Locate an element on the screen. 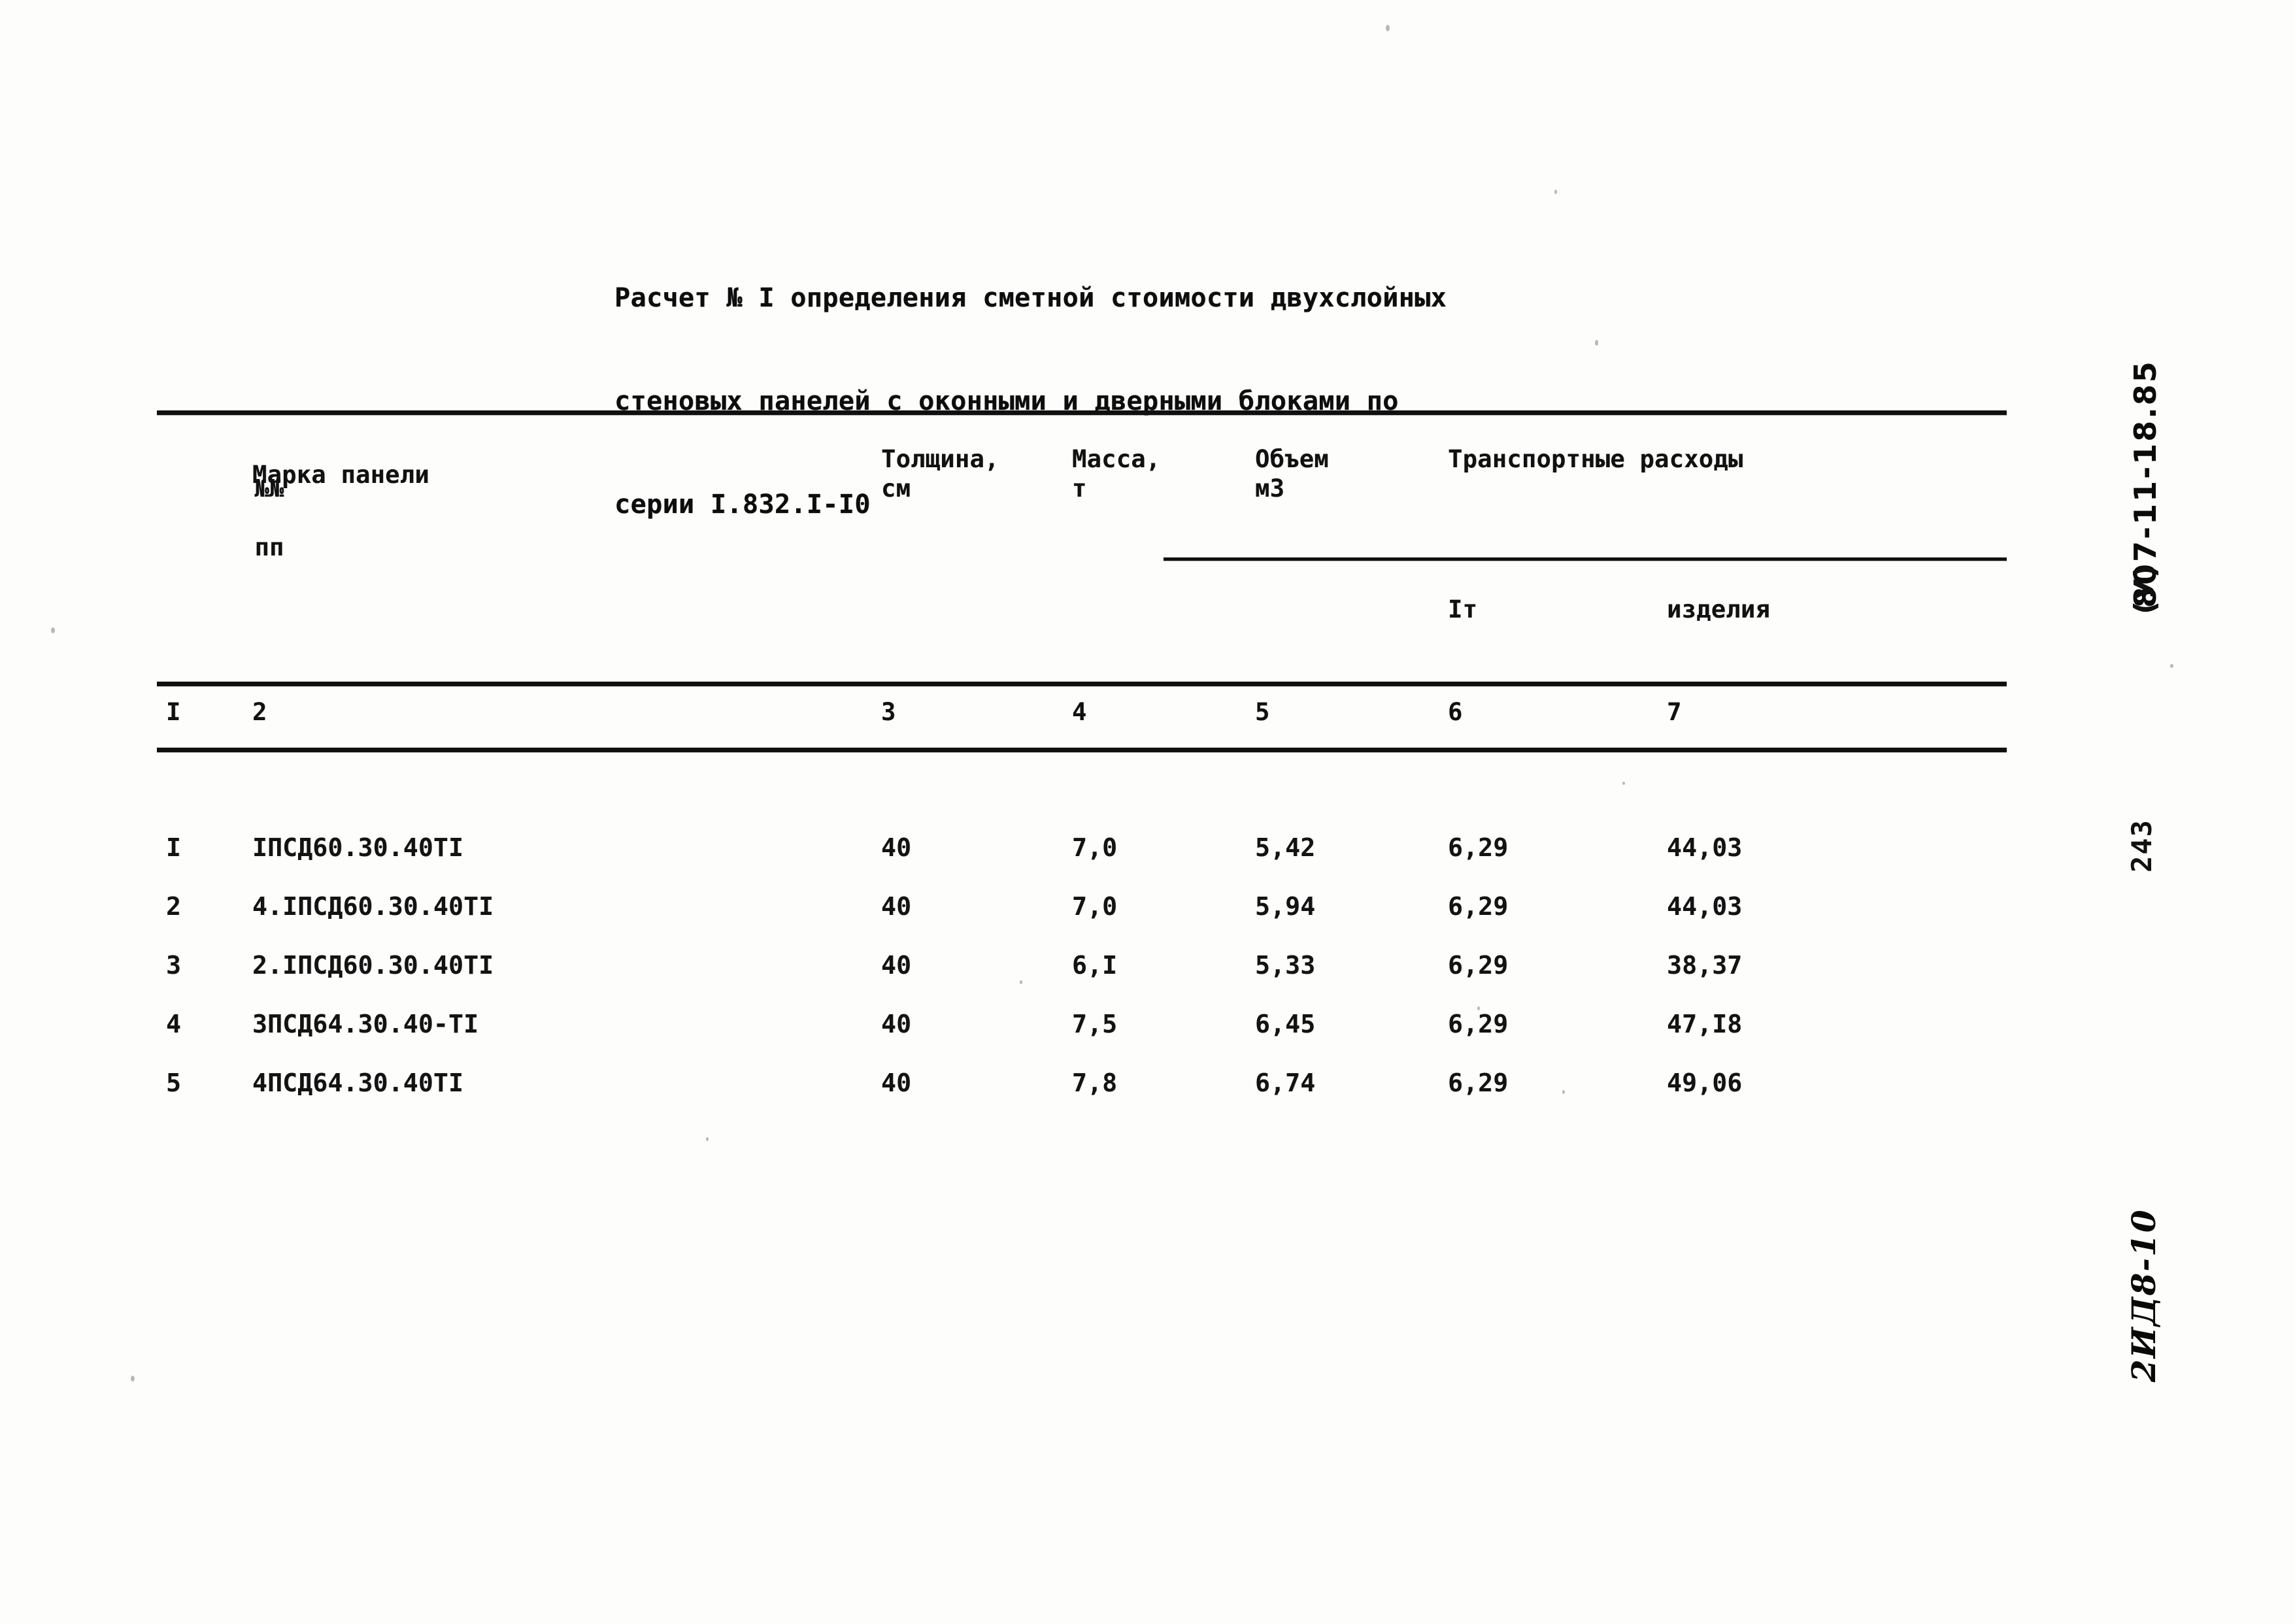 The image size is (2295, 1624). cell-volume: 5,33 is located at coordinates (1285, 965).